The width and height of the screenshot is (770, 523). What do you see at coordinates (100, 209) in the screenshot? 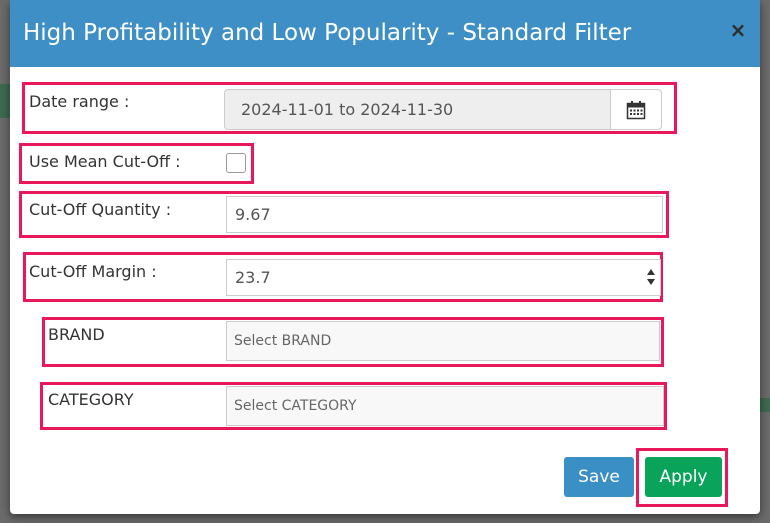
I see `cutoff-quantity-label: Cut-Off Quantity :` at bounding box center [100, 209].